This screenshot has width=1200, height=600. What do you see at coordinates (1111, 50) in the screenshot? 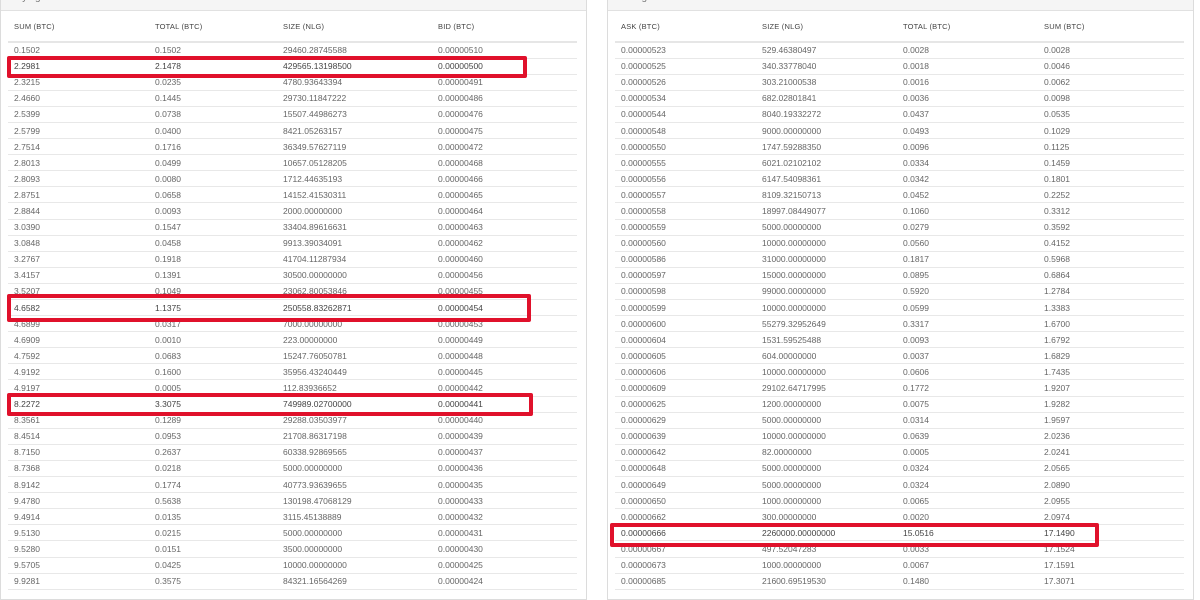
I see `sum-cell: 0.0028` at bounding box center [1111, 50].